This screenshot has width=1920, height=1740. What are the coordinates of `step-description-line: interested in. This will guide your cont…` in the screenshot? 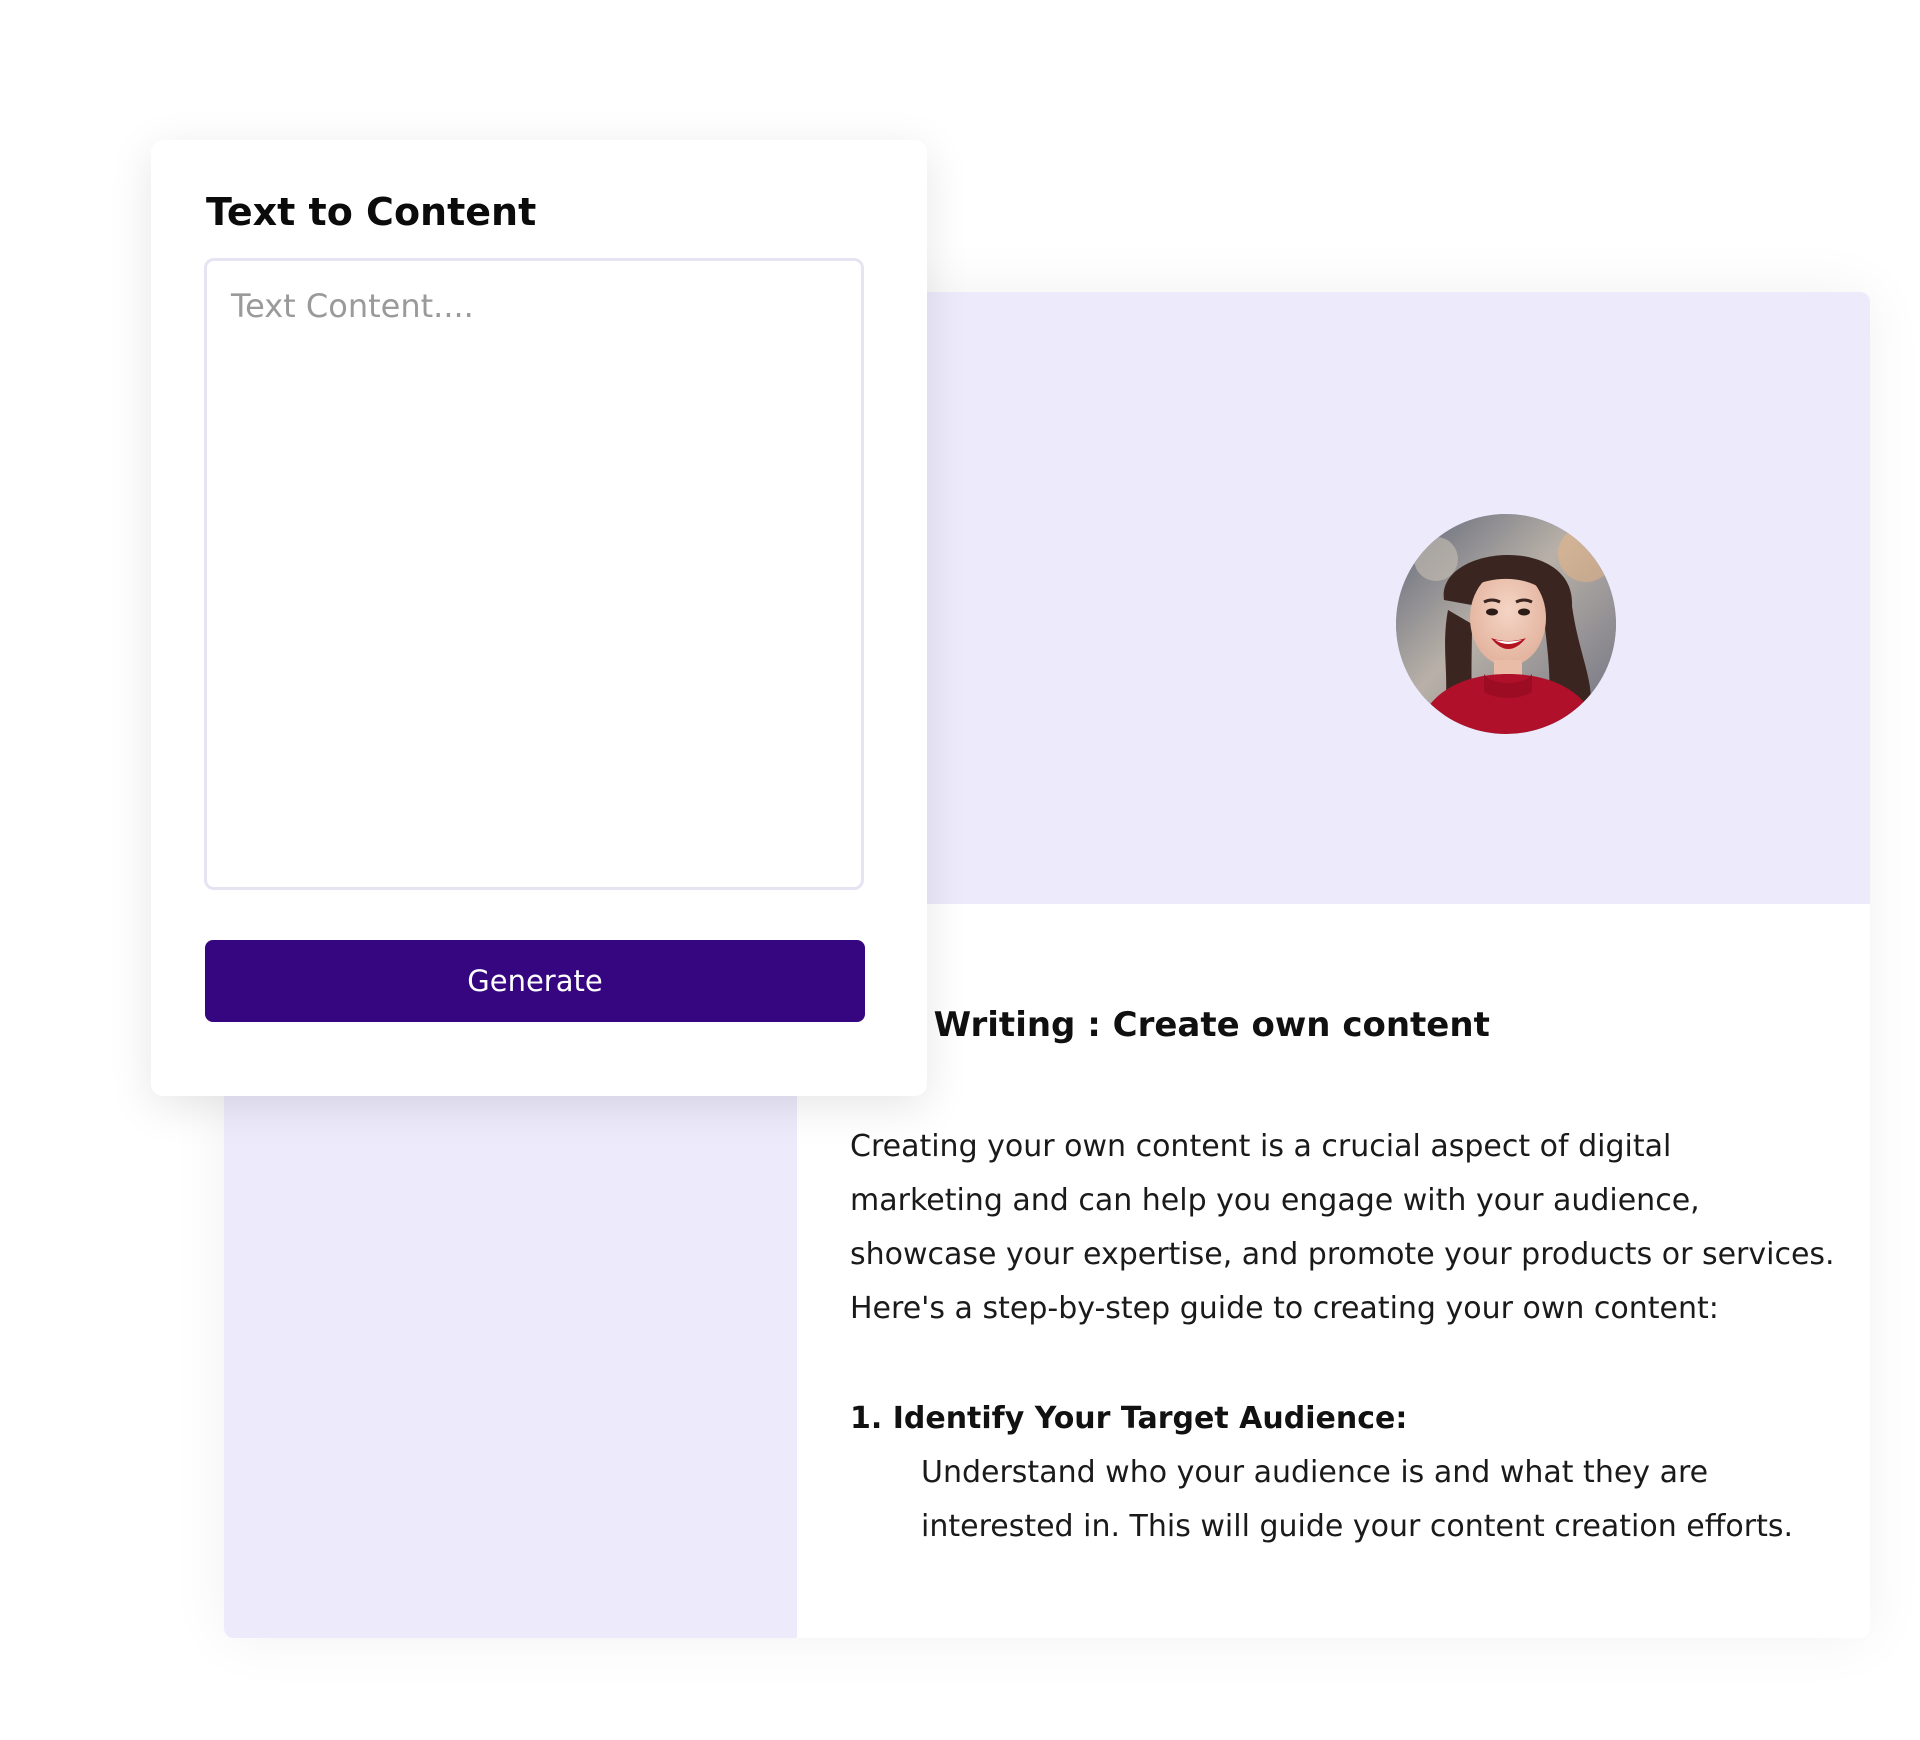 It's located at (1357, 1526).